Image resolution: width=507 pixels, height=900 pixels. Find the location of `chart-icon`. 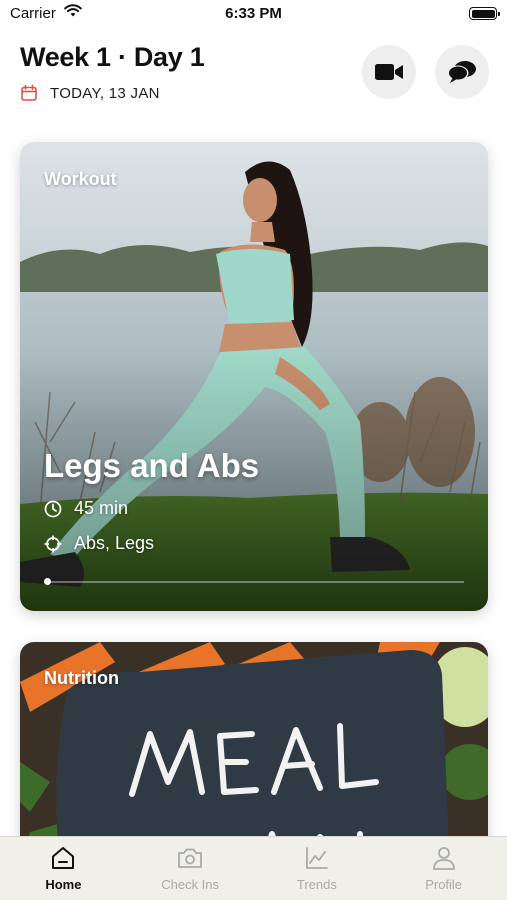

chart-icon is located at coordinates (316, 858).